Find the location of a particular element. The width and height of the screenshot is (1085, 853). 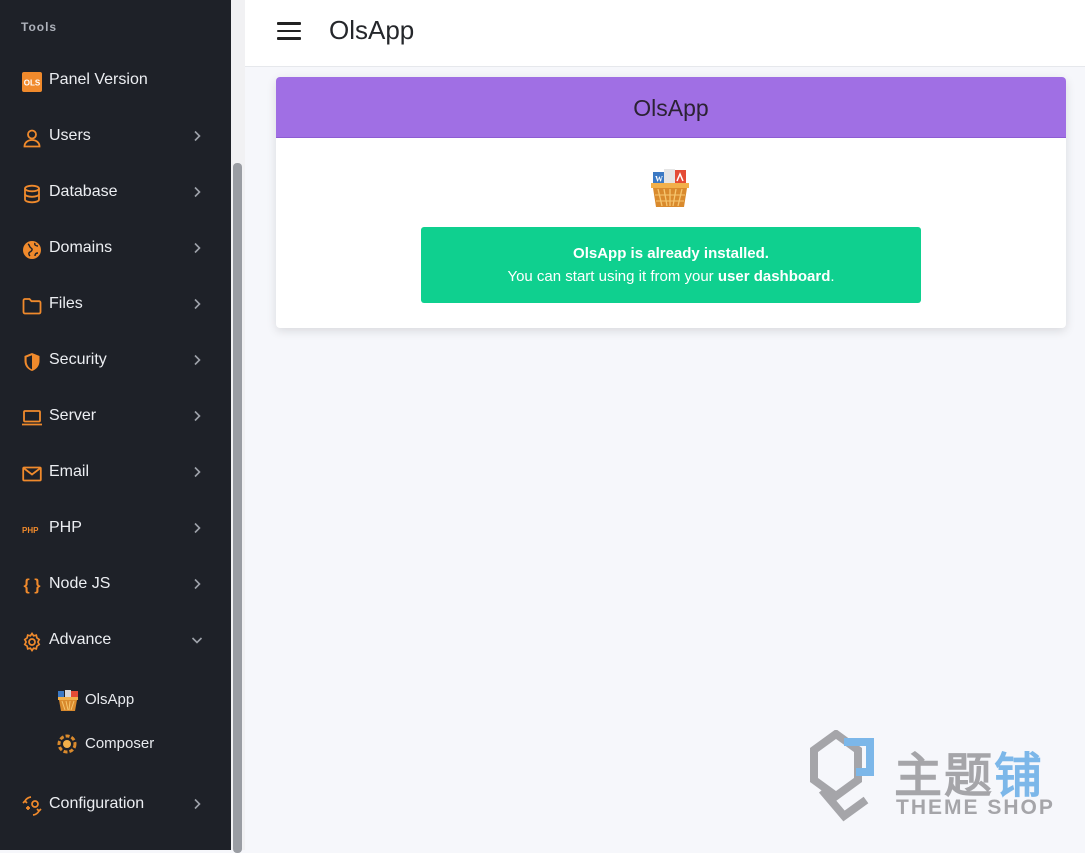

sidebar-item-label: Email is located at coordinates (69, 471).